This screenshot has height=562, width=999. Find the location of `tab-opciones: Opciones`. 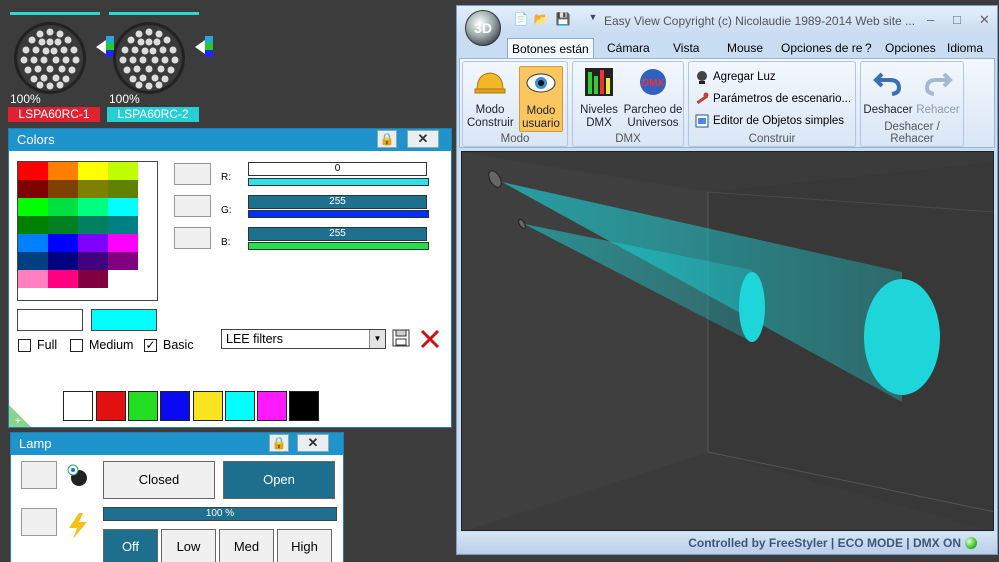

tab-opciones: Opciones is located at coordinates (910, 48).